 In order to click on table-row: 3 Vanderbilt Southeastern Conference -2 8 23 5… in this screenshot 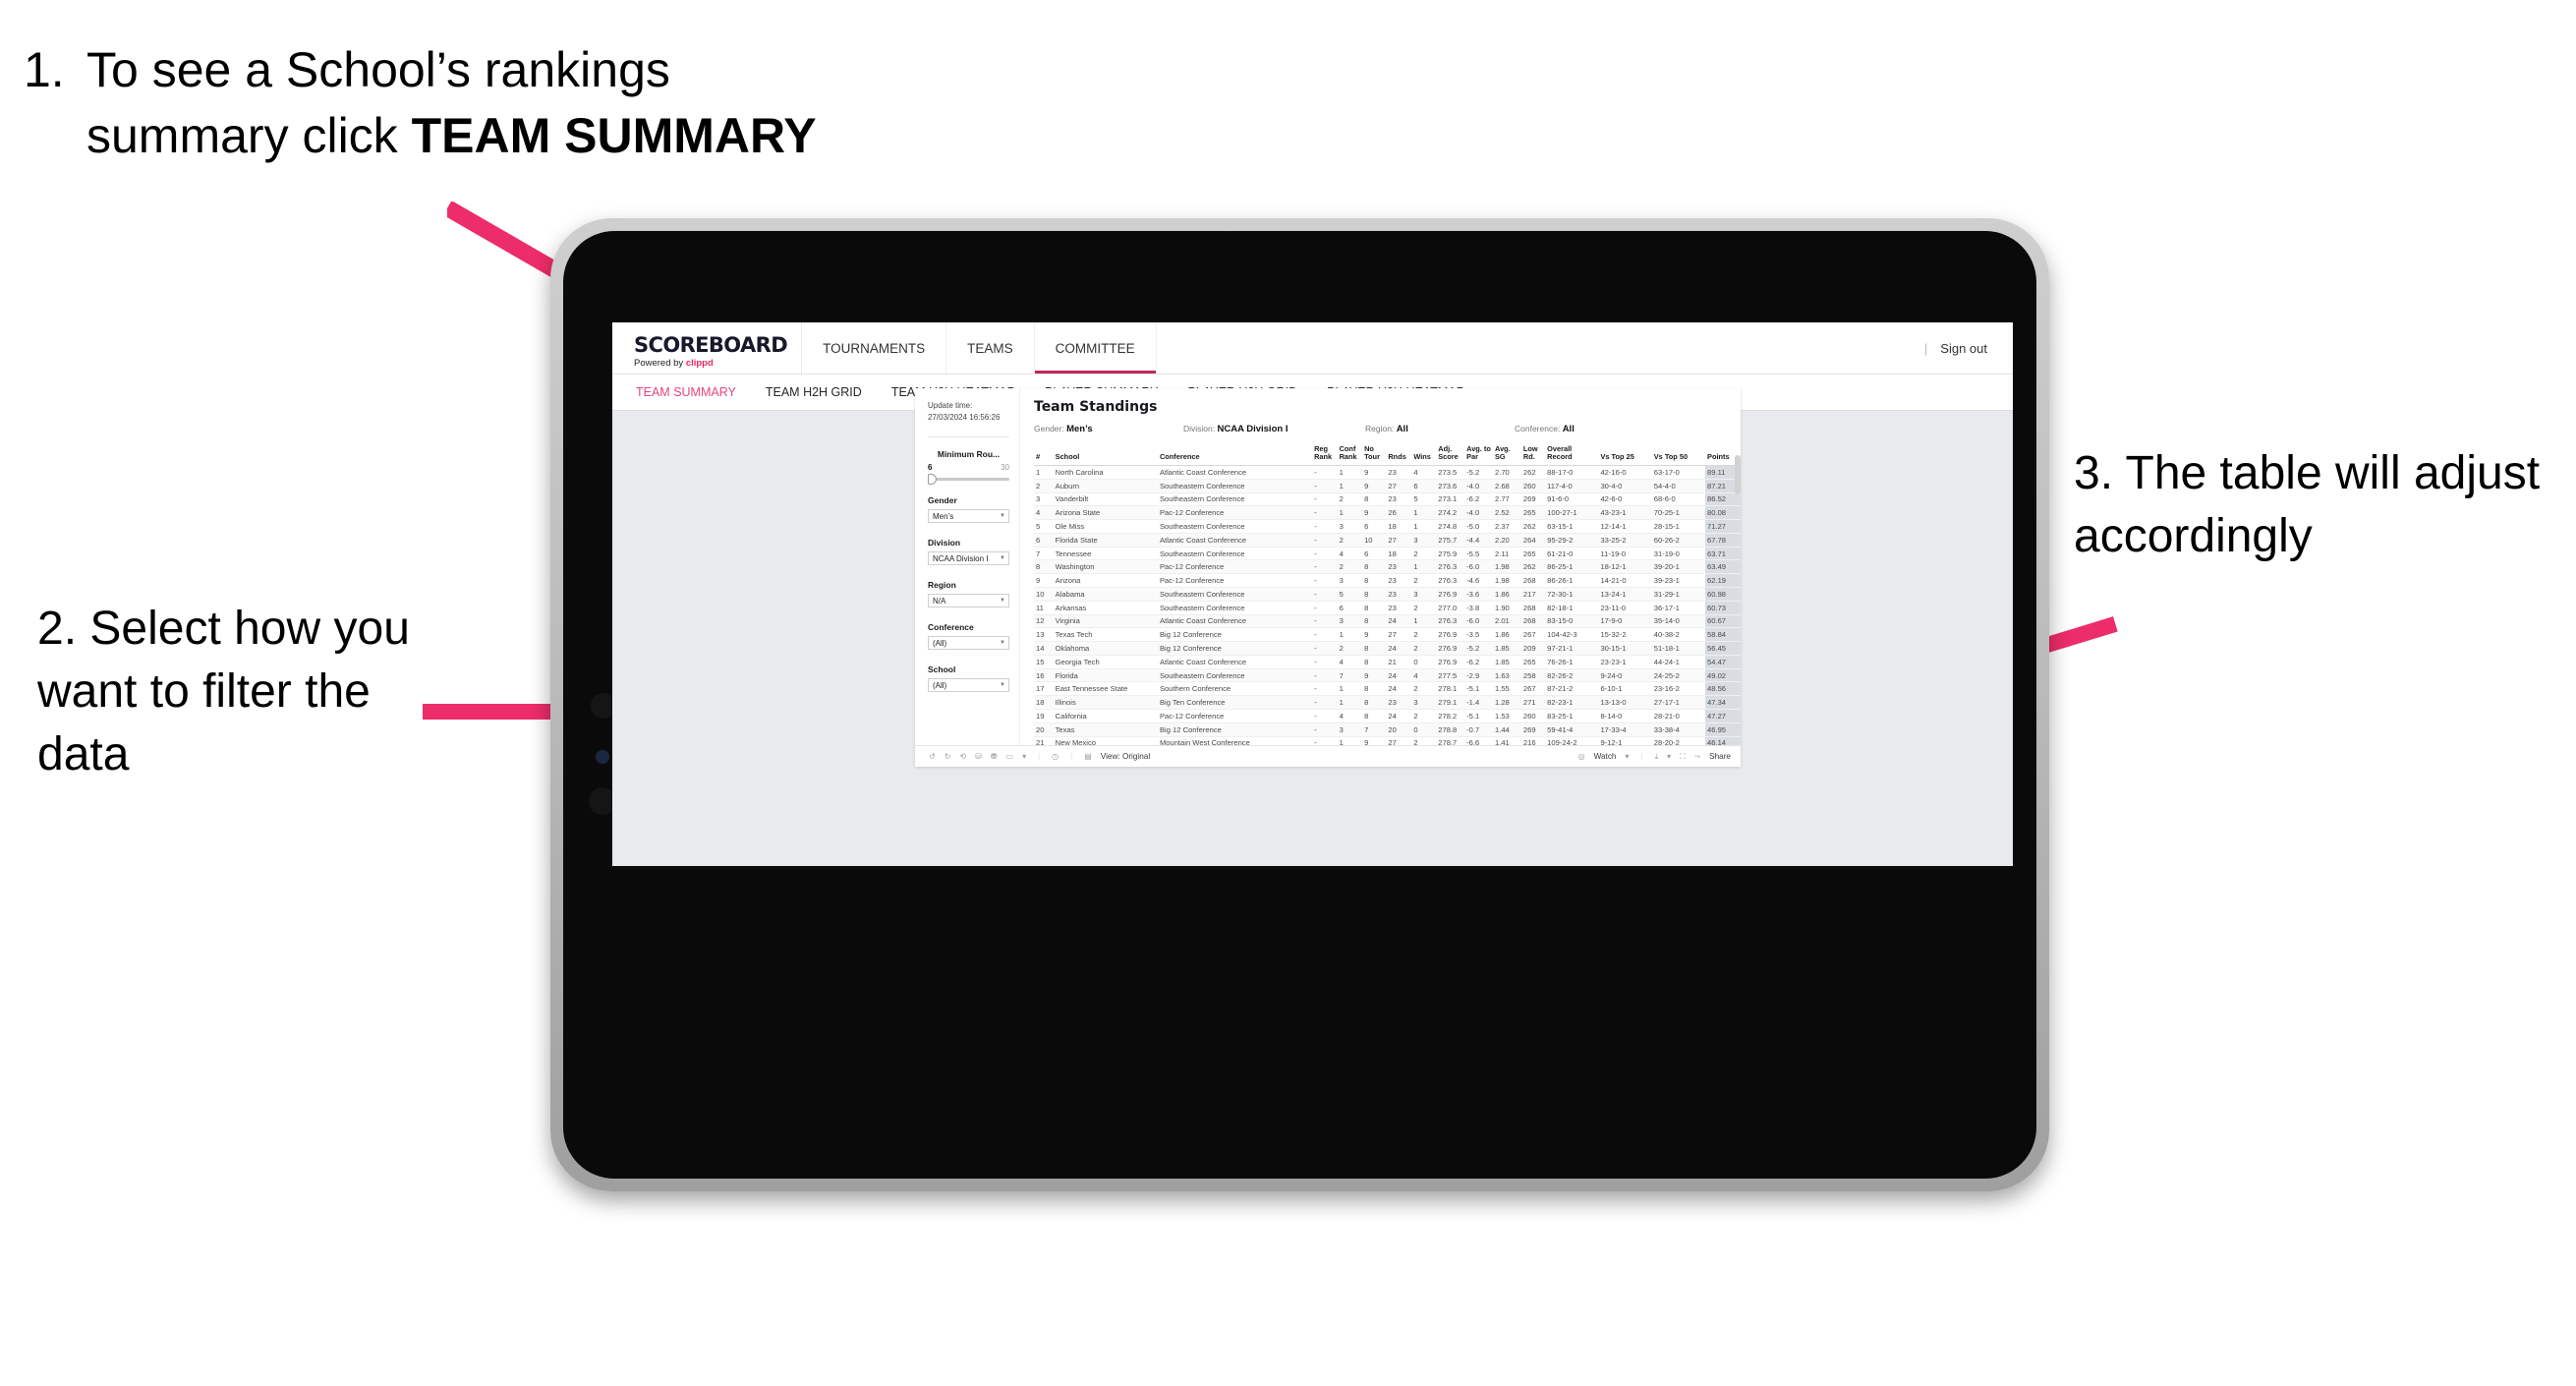, I will do `click(1387, 500)`.